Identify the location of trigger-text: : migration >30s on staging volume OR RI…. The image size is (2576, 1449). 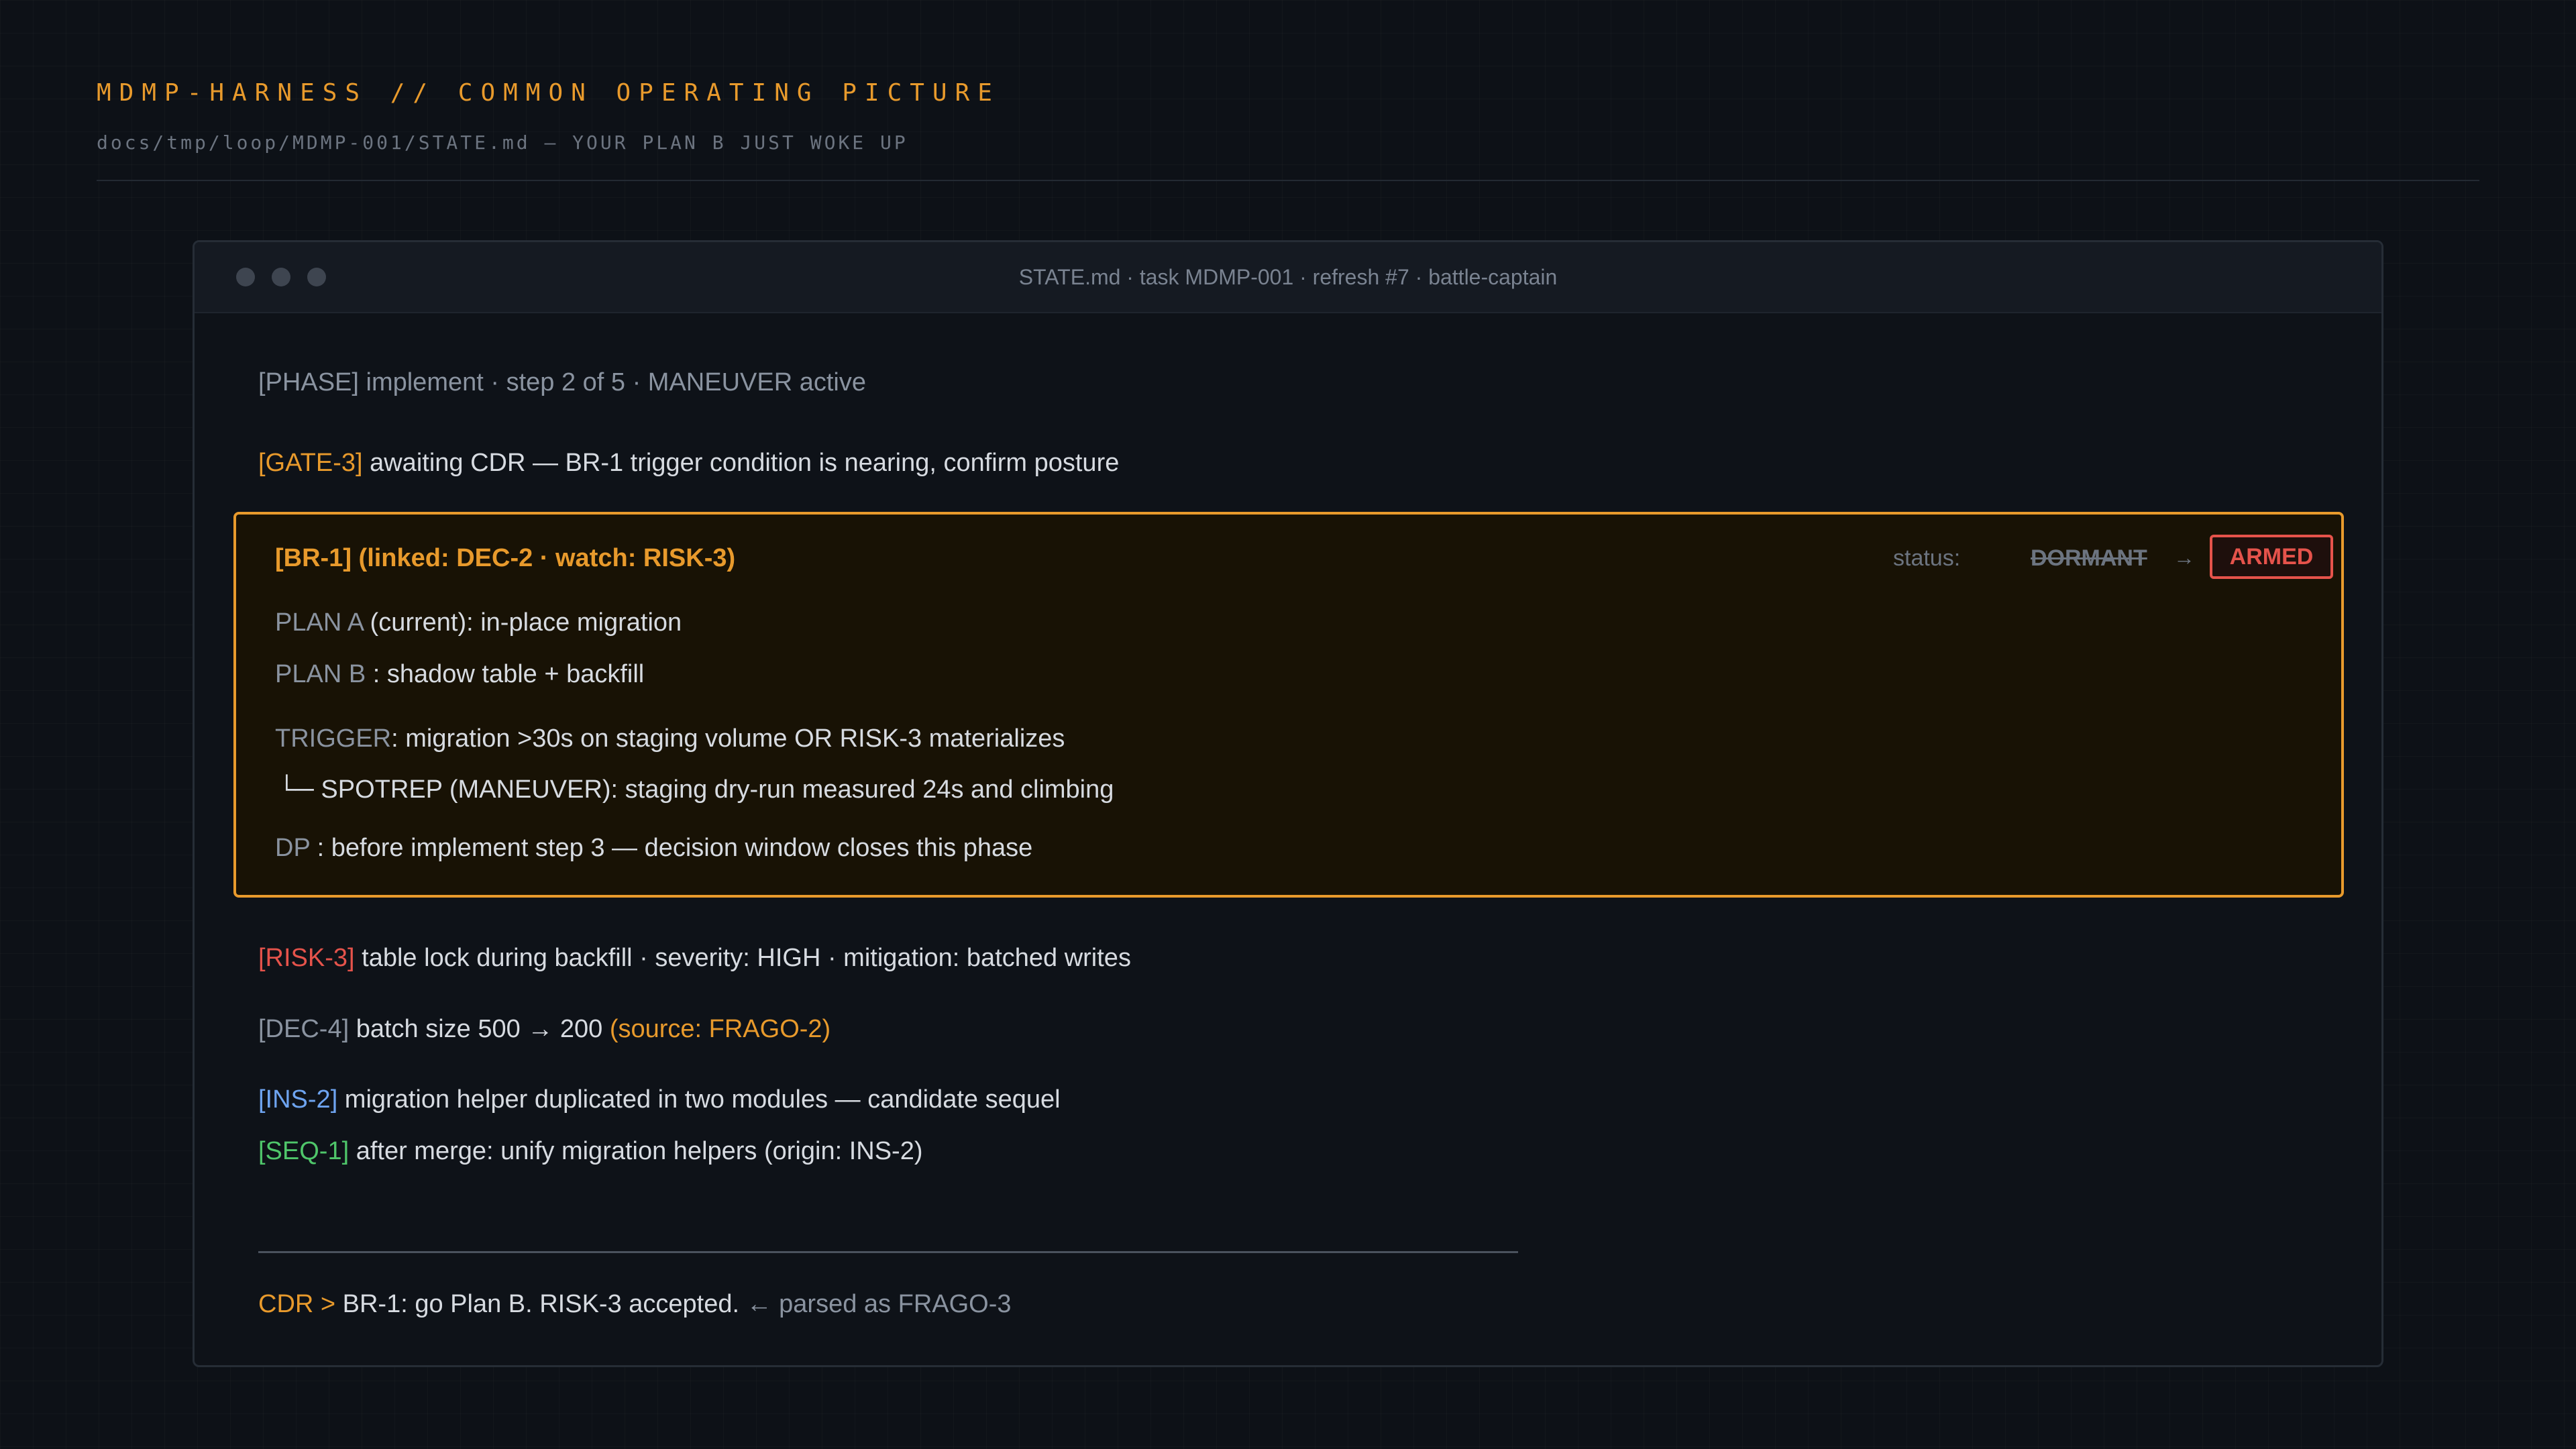
(728, 738).